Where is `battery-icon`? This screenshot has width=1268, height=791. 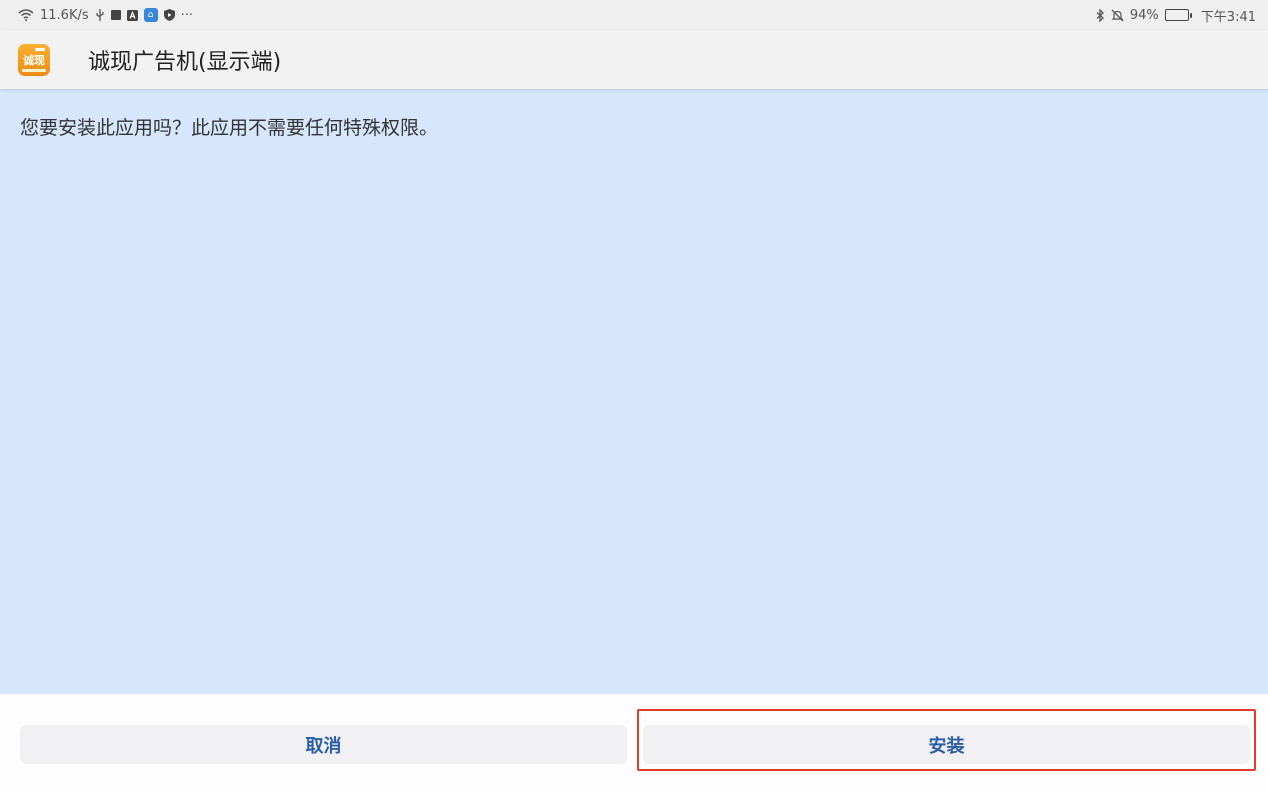
battery-icon is located at coordinates (1178, 15).